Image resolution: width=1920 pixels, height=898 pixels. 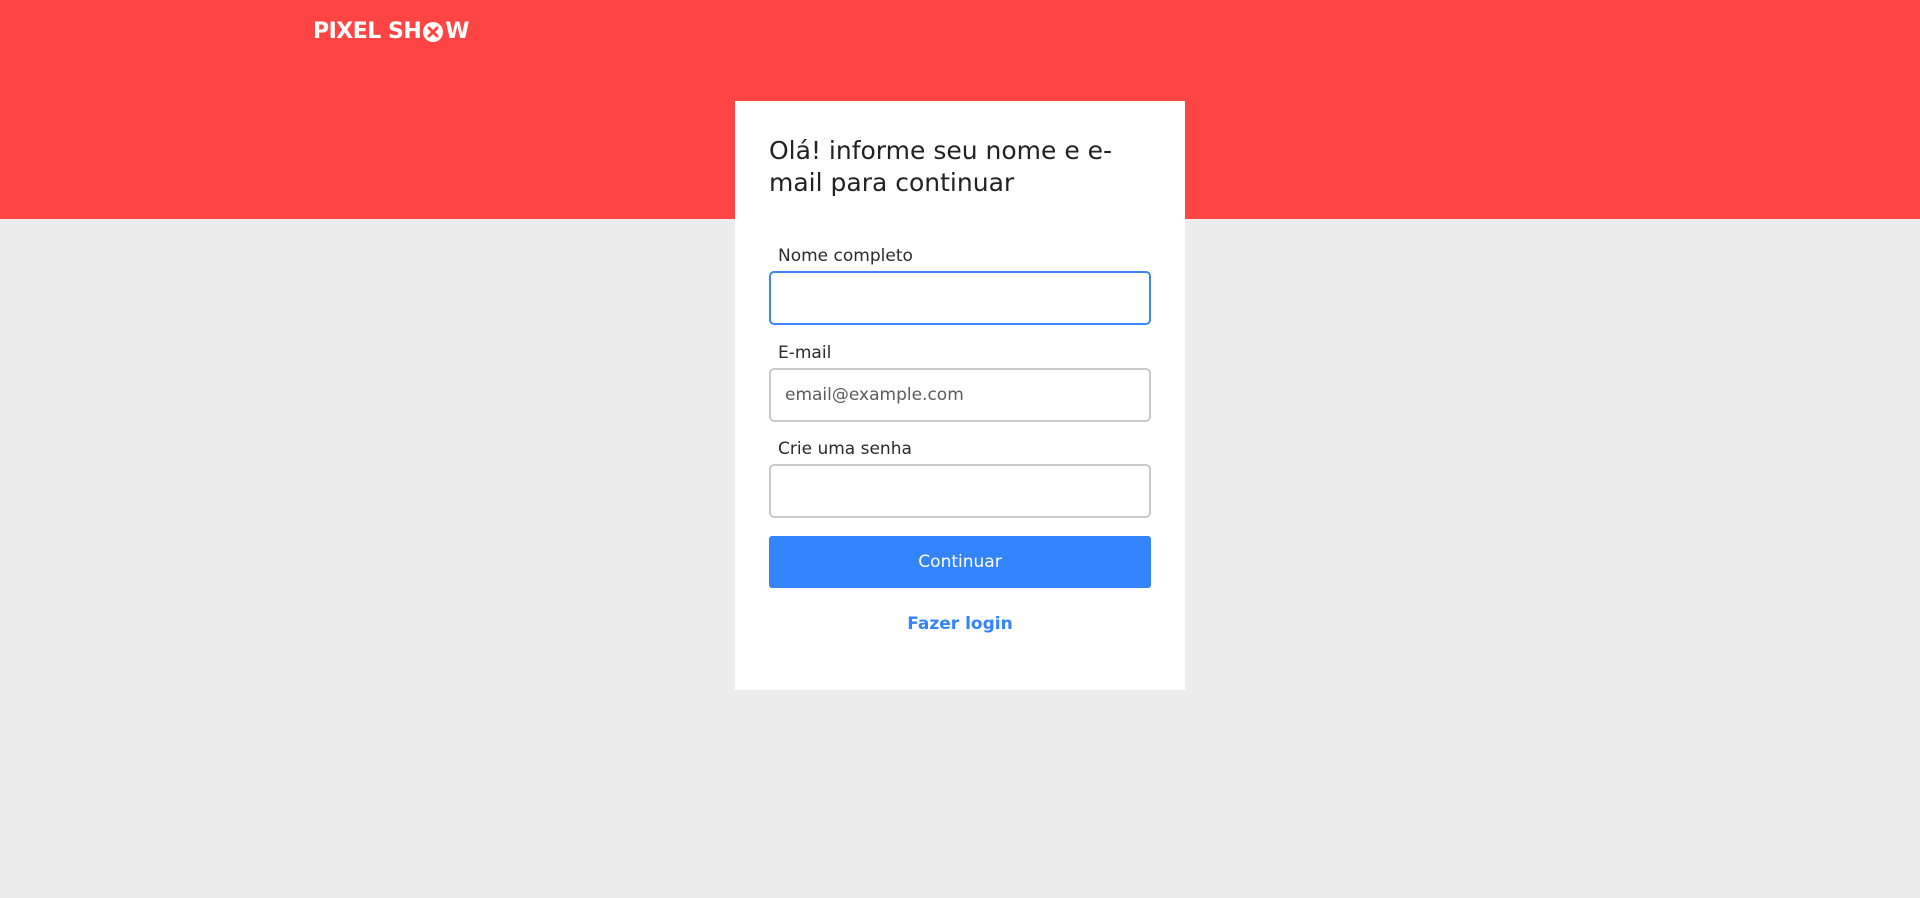 I want to click on password-input, so click(x=960, y=491).